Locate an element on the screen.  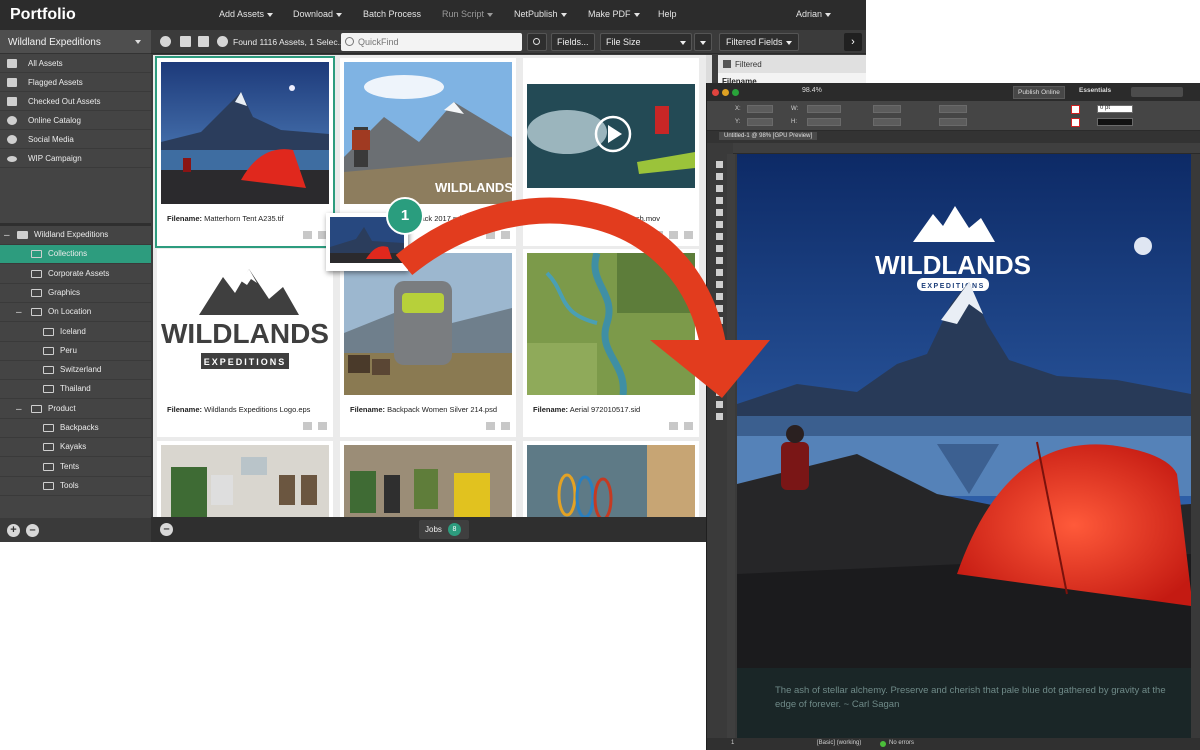
scale-x-field is located at coordinates (887, 109).